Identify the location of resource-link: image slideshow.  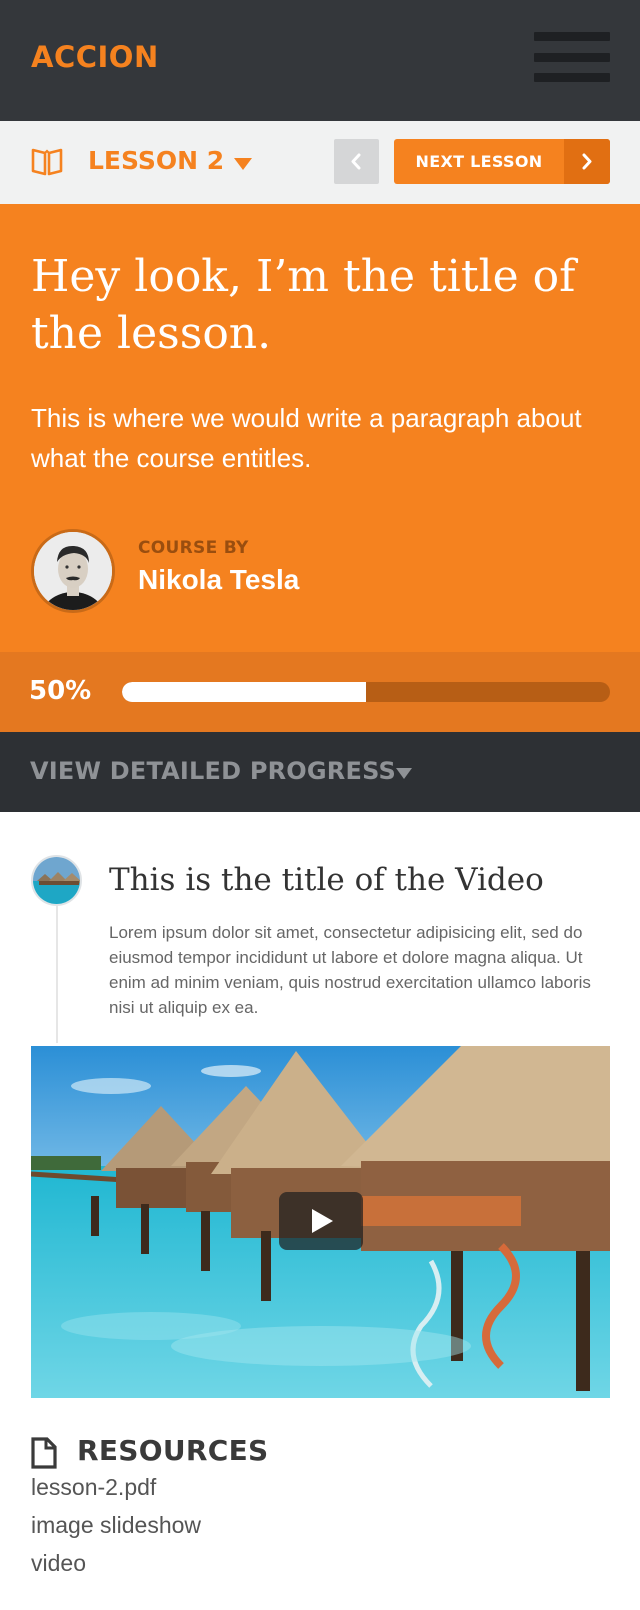
(116, 1525).